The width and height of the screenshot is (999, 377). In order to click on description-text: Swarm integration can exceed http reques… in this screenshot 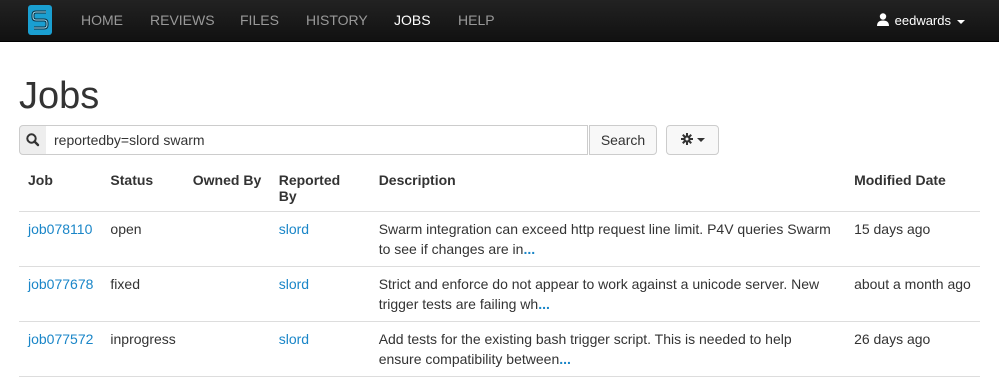, I will do `click(604, 239)`.